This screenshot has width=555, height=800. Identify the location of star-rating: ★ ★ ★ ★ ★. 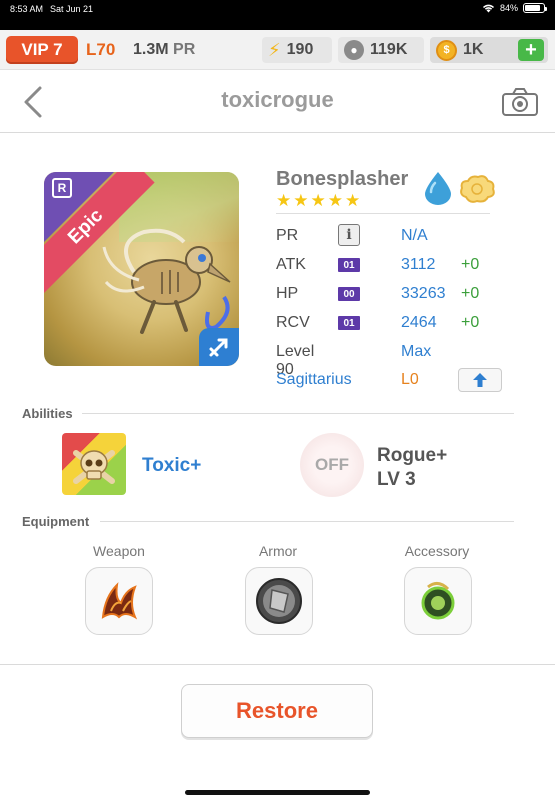
(318, 200).